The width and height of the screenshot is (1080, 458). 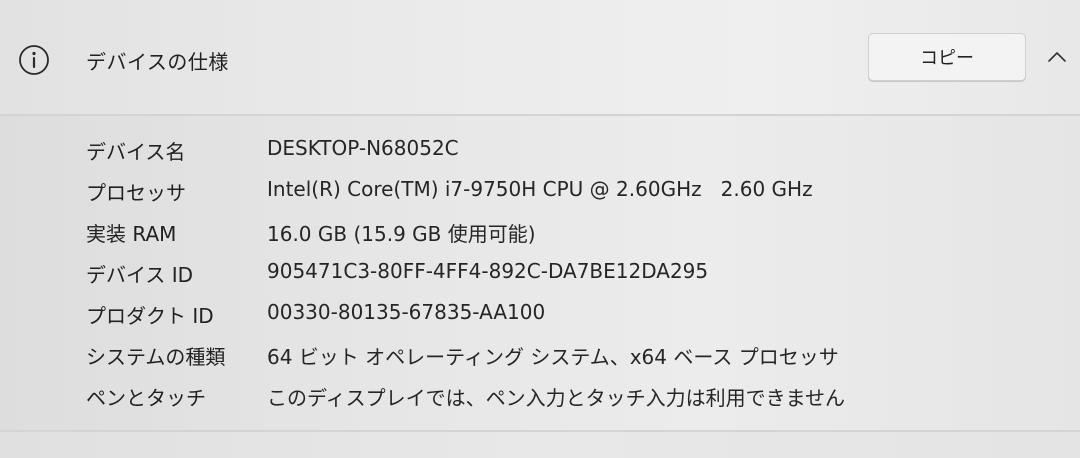 What do you see at coordinates (540, 148) in the screenshot?
I see `spec-row-device-name: デバイス名 DESKTOP-N68052C` at bounding box center [540, 148].